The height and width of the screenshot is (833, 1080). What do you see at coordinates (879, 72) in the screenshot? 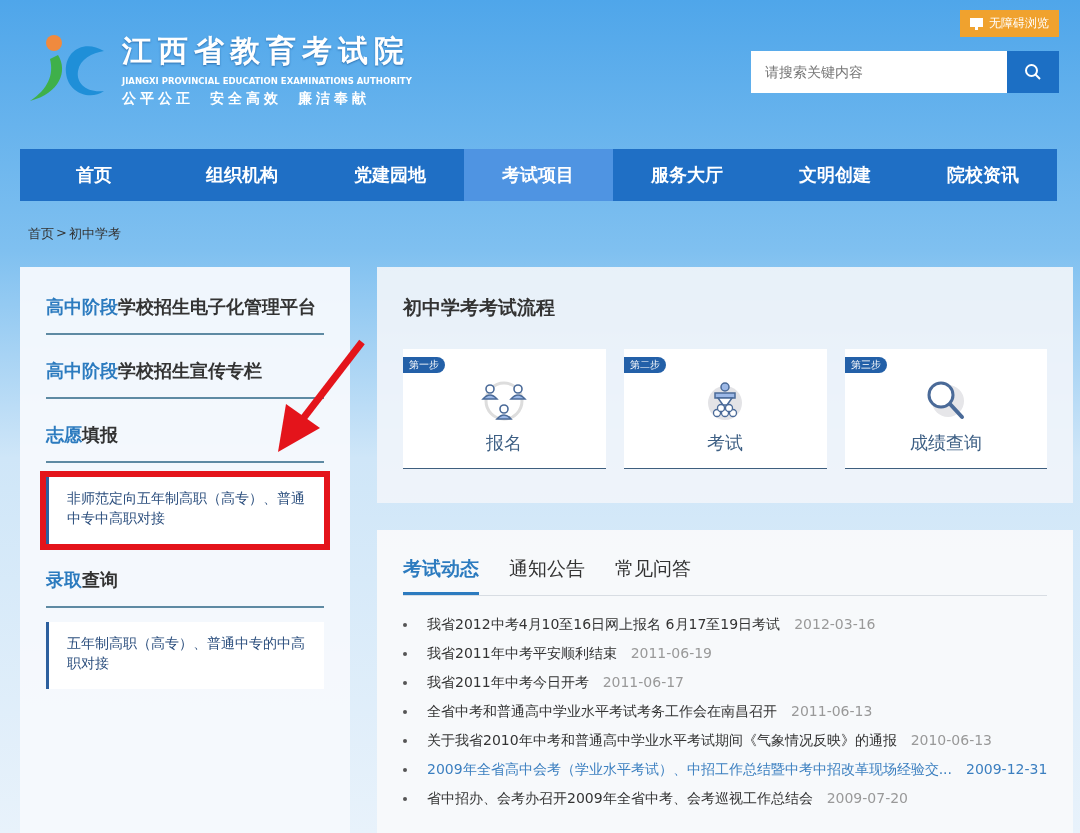
I see `search-field: 请搜索关键内容` at bounding box center [879, 72].